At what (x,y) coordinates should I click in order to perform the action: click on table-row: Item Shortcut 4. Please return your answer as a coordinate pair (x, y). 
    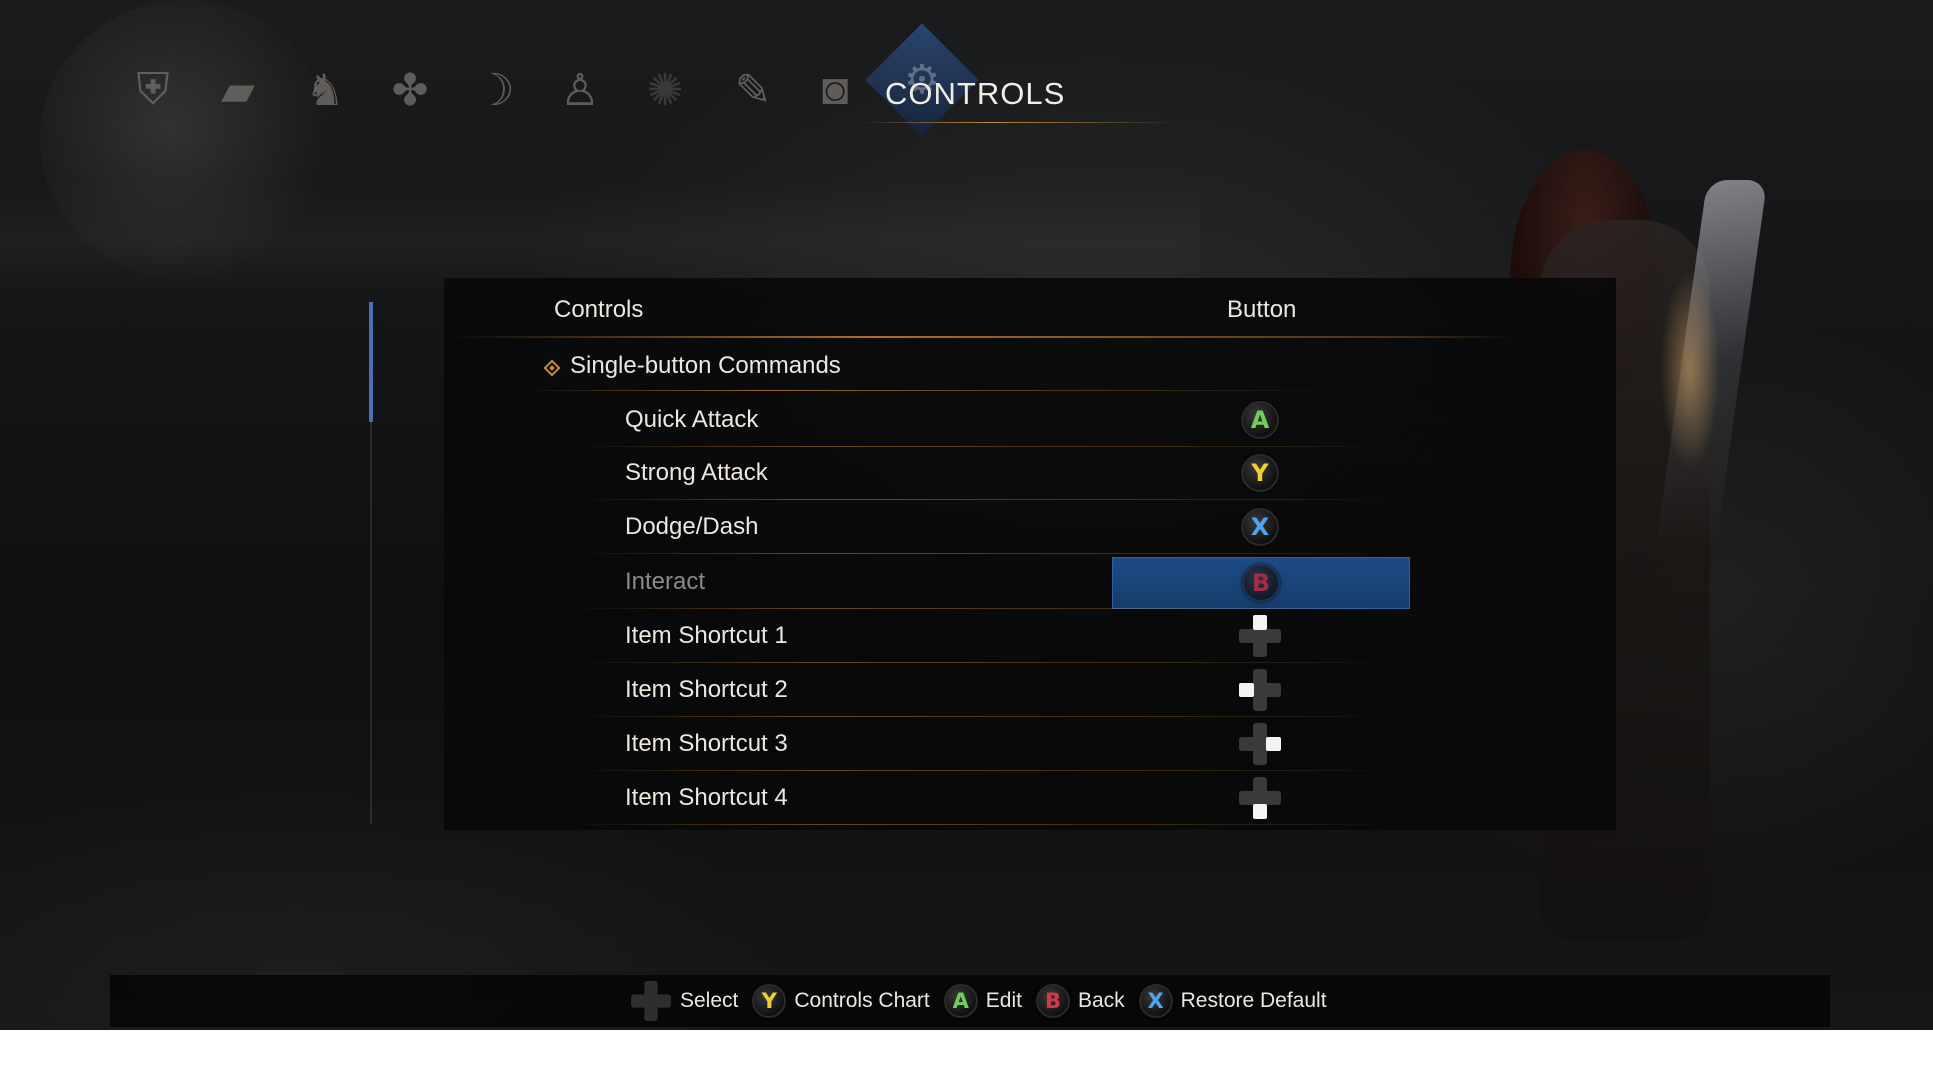
    Looking at the image, I should click on (1020, 798).